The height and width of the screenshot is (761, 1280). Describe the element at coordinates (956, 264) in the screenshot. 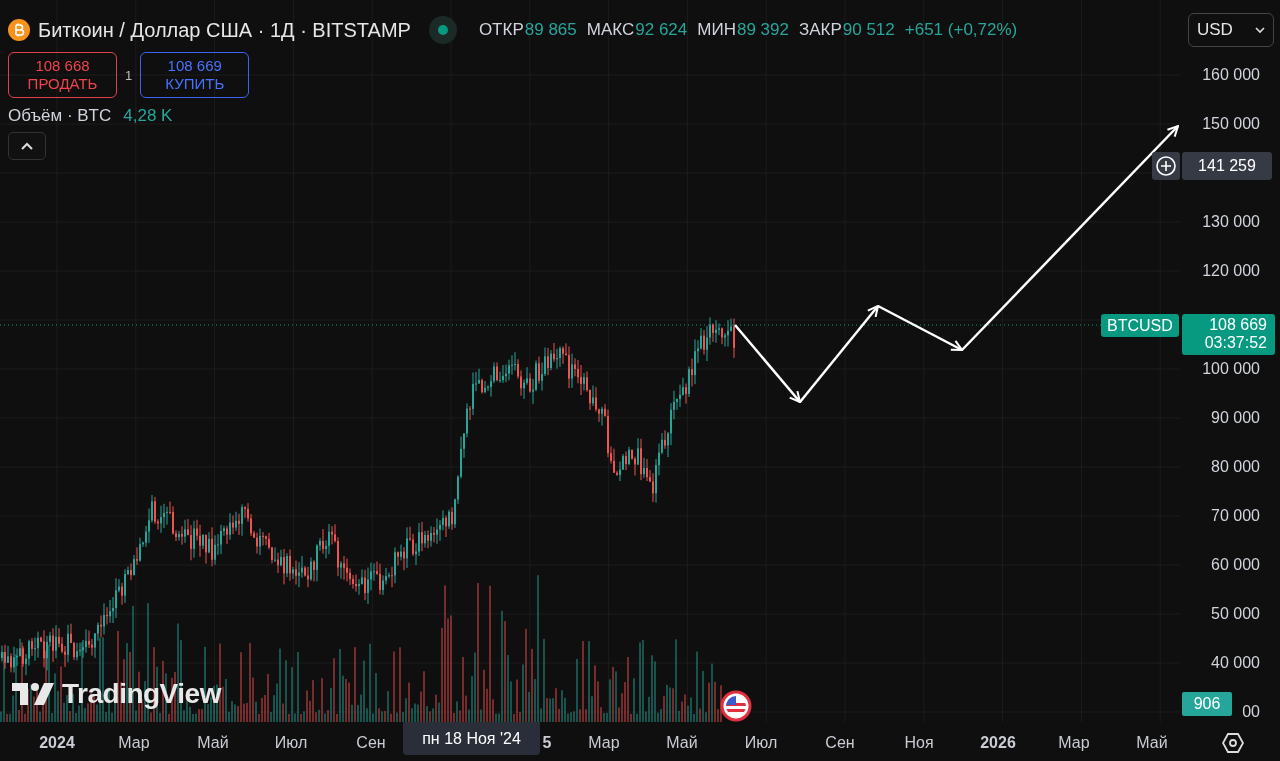

I see `forecast-arrow-drawing` at that location.